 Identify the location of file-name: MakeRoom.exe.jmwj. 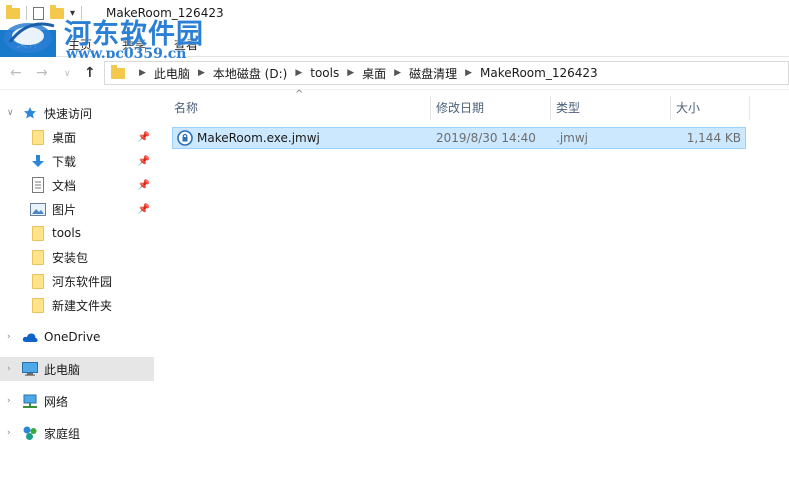
(258, 138).